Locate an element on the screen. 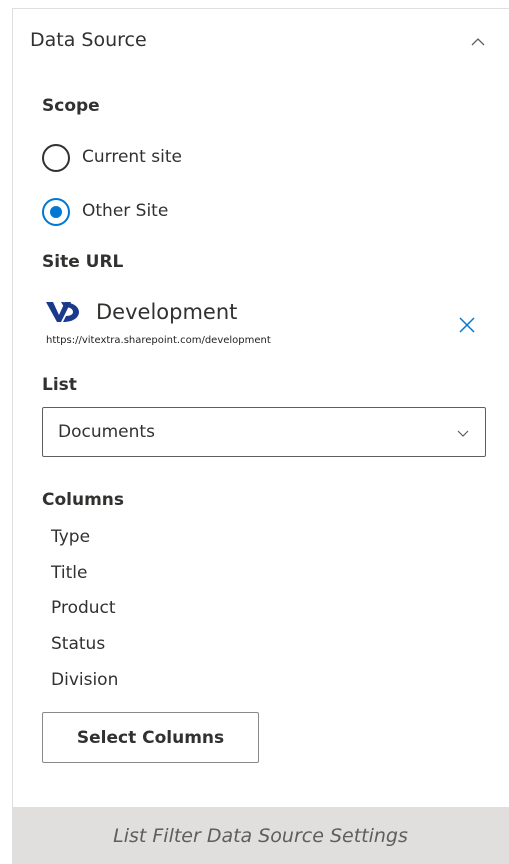 This screenshot has width=509, height=864. vitextra-logo-icon is located at coordinates (62, 312).